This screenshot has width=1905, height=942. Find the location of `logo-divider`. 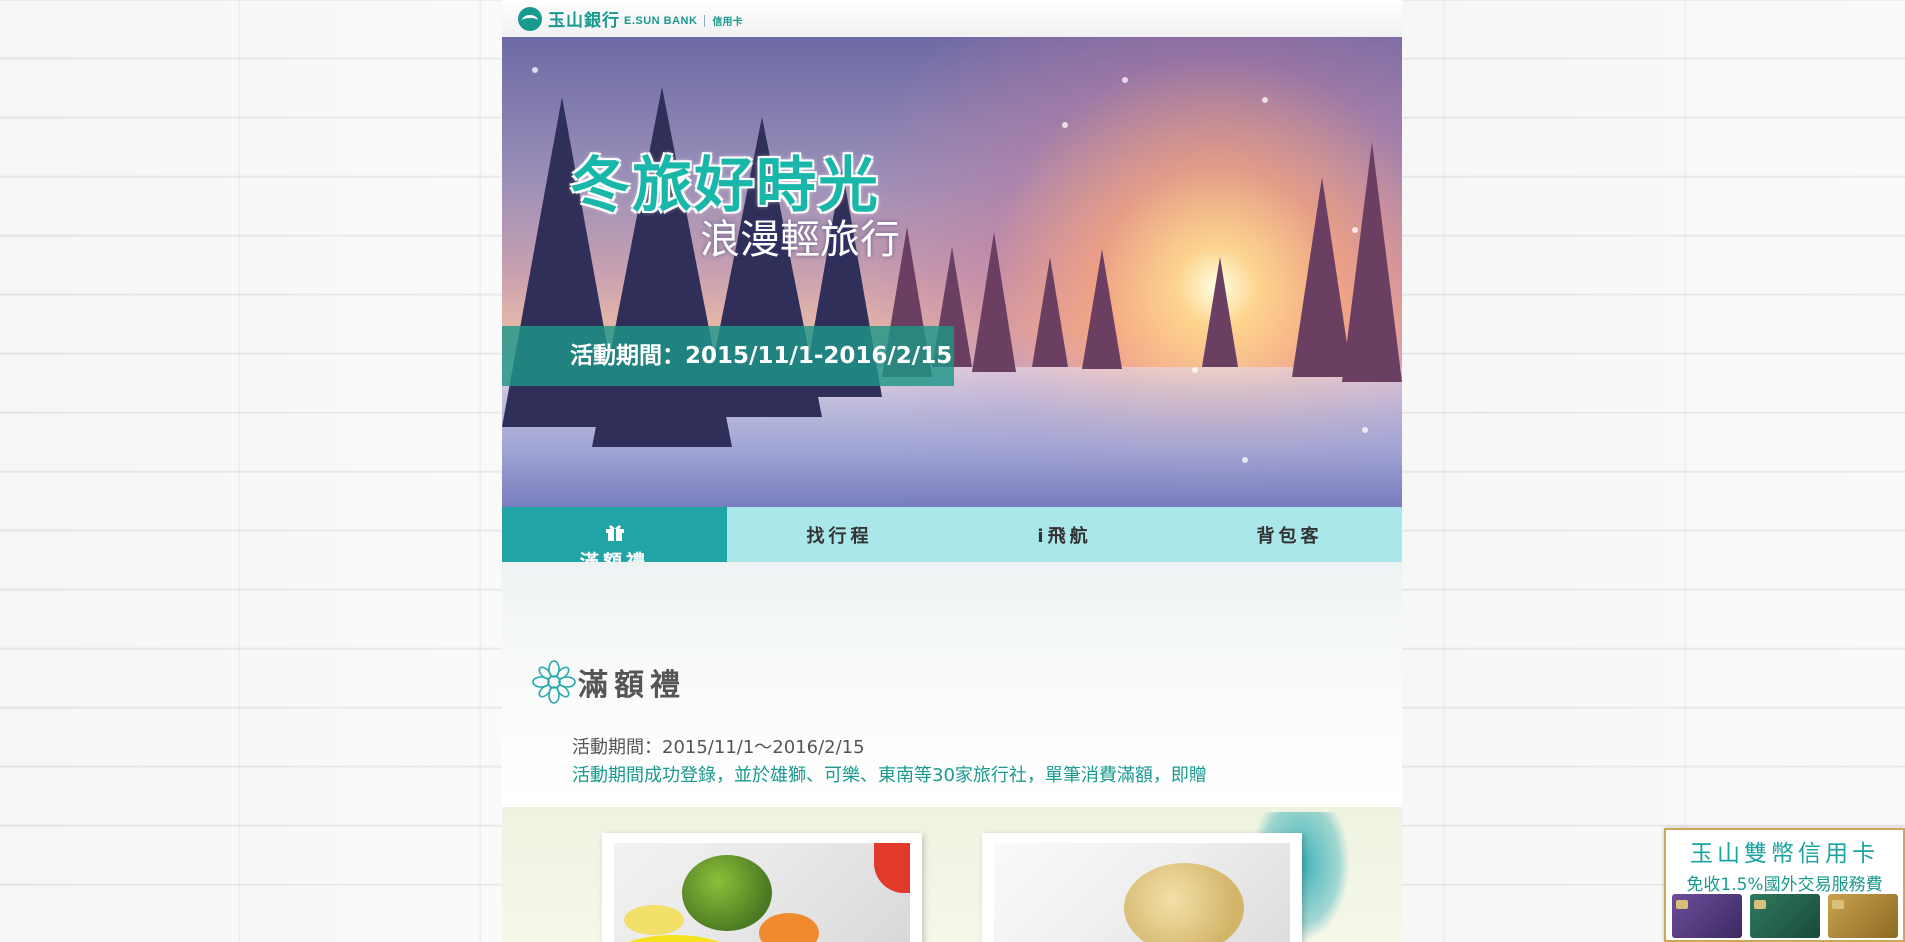

logo-divider is located at coordinates (705, 20).